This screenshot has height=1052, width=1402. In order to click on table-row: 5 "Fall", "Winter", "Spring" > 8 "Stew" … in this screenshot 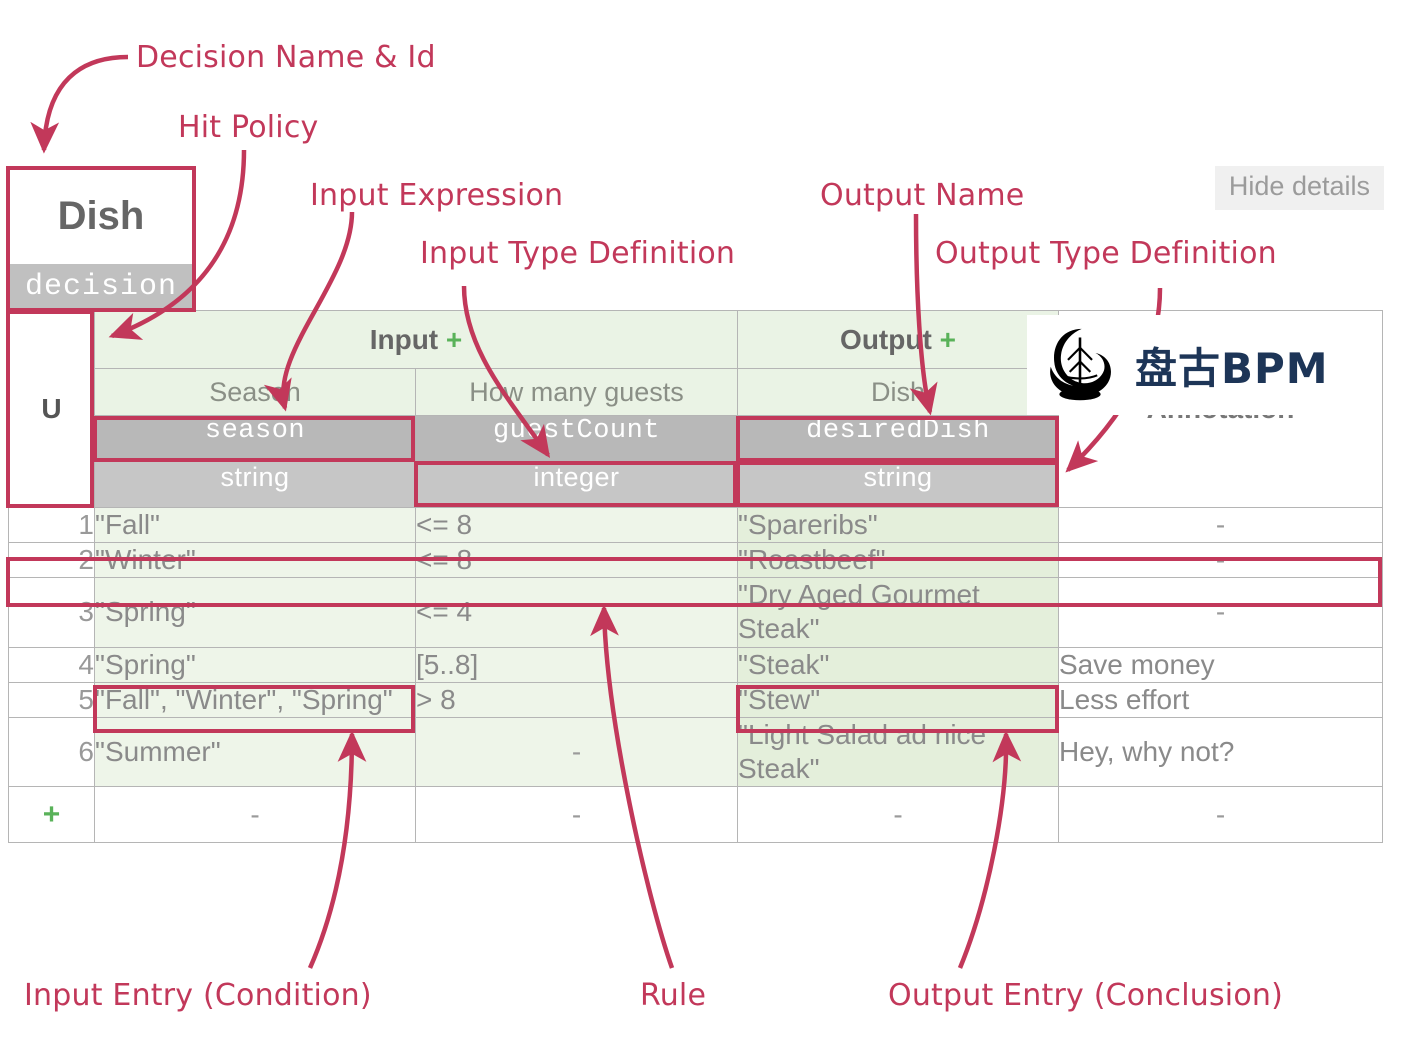, I will do `click(695, 699)`.